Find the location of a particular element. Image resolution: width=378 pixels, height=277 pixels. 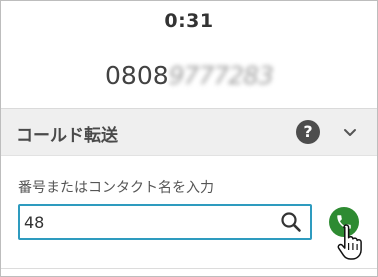

bottom-divider is located at coordinates (189, 268).